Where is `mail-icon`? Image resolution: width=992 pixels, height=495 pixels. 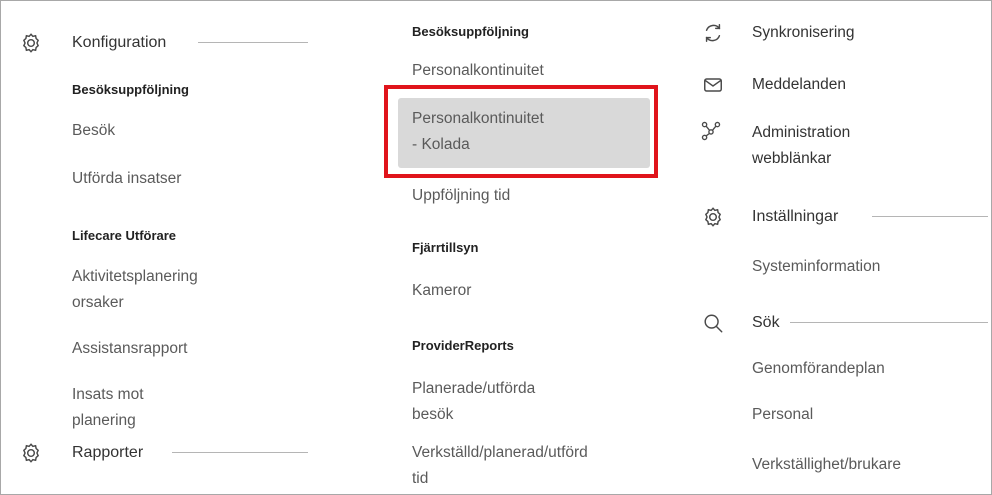 mail-icon is located at coordinates (713, 85).